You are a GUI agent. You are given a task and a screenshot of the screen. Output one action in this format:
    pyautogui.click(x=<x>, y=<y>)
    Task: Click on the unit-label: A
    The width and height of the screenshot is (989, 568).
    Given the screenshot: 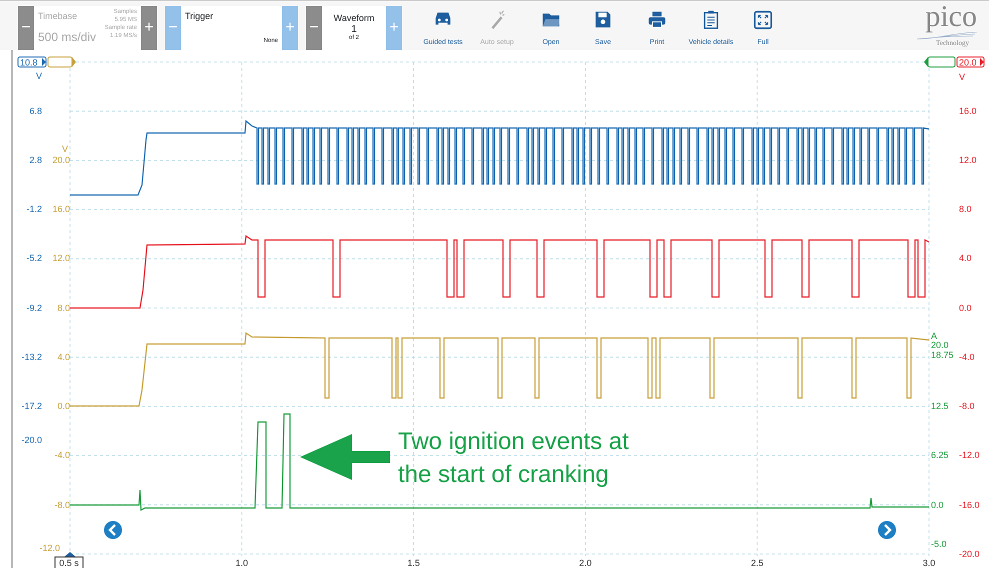 What is the action you would take?
    pyautogui.click(x=934, y=336)
    